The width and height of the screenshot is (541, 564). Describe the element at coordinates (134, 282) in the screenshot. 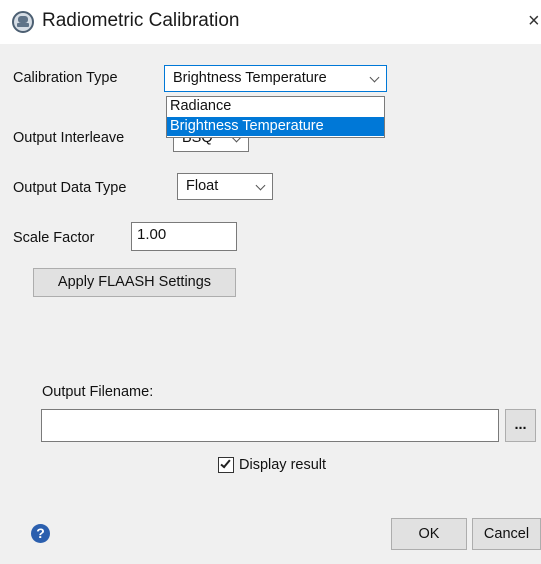

I see `apply-flaash-settings-button: Apply FLAASH Settings` at that location.